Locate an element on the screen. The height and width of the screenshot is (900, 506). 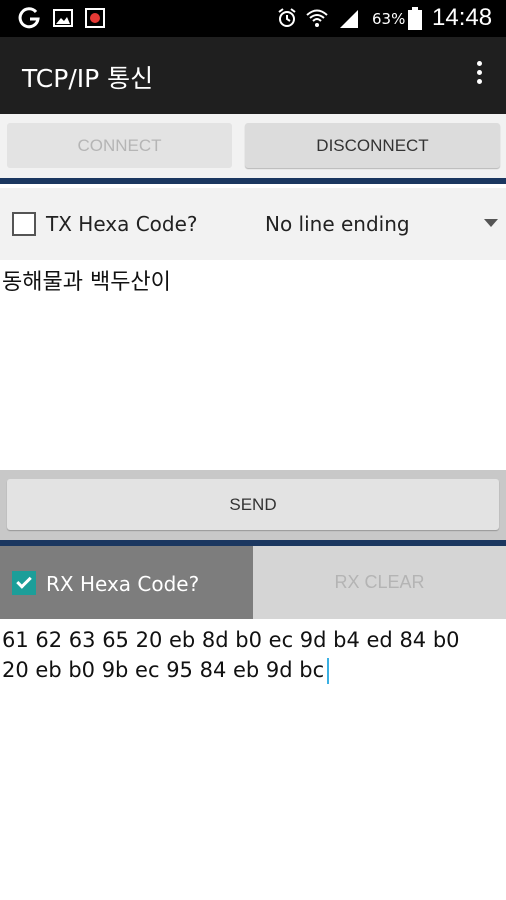
rx-options-row: RX Hexa Code? RX CLEAR is located at coordinates (253, 582).